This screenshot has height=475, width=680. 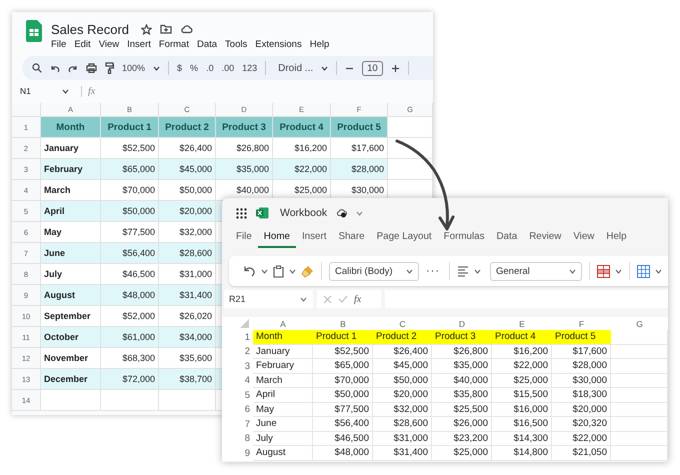 What do you see at coordinates (237, 366) in the screenshot?
I see `row-number: 3` at bounding box center [237, 366].